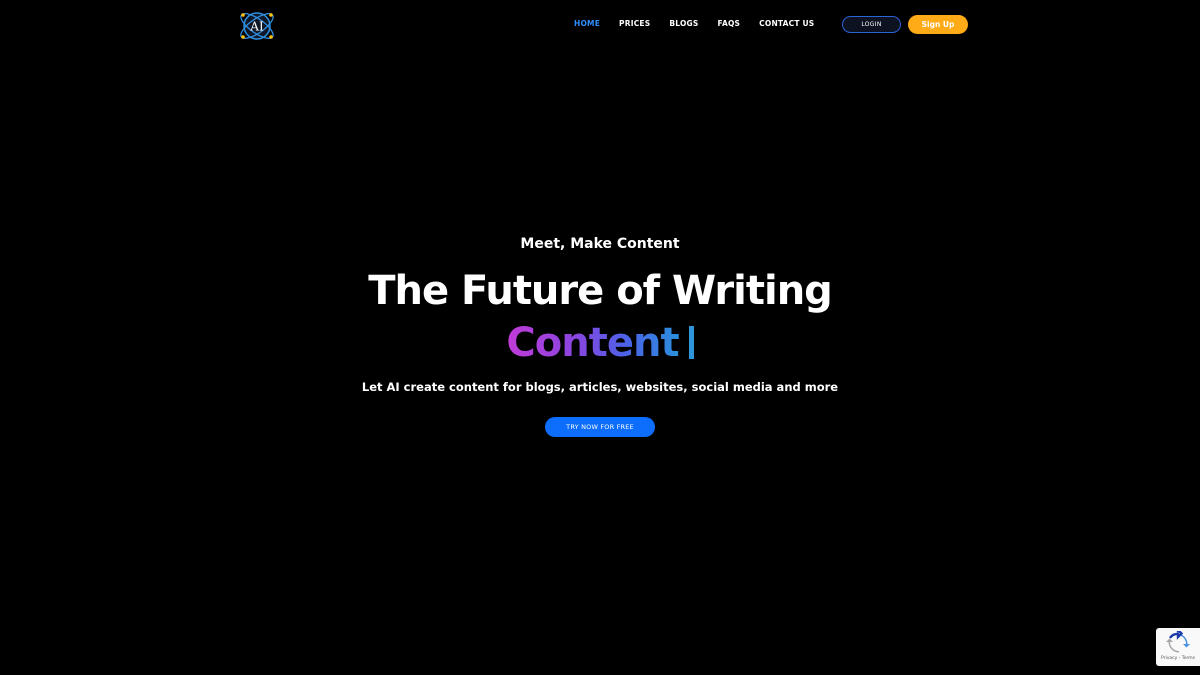  What do you see at coordinates (729, 24) in the screenshot?
I see `nav-faqs: FAQS` at bounding box center [729, 24].